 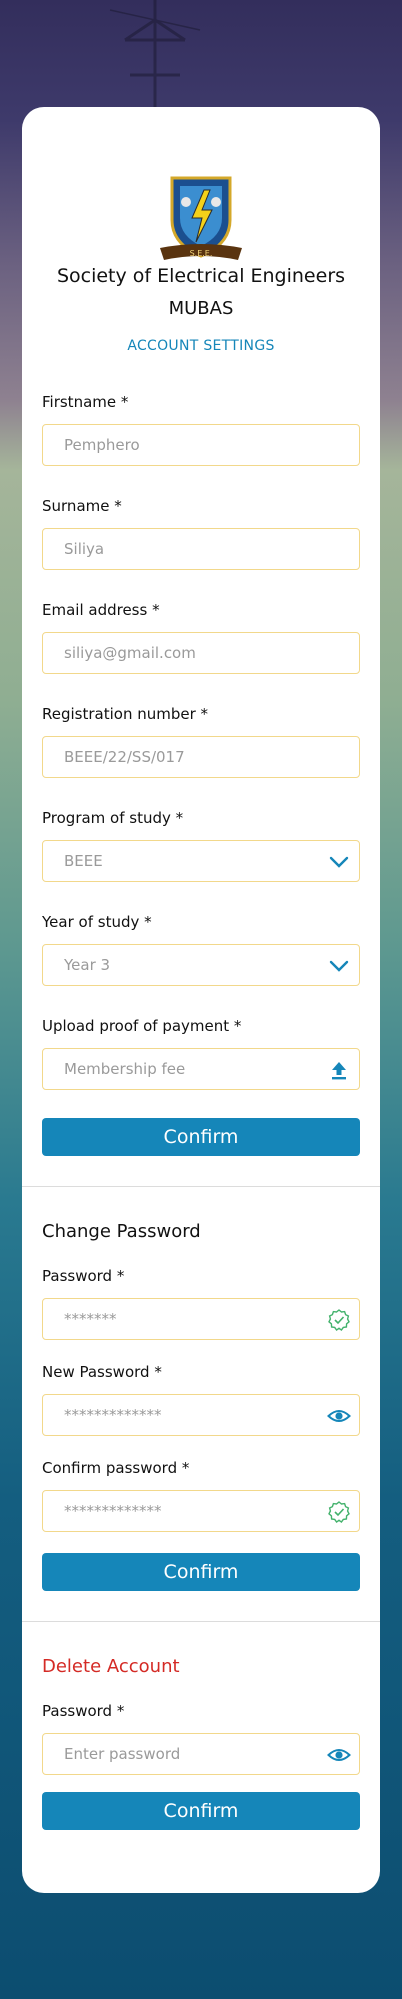 I want to click on program-of-study-select: BEEE, so click(x=201, y=861).